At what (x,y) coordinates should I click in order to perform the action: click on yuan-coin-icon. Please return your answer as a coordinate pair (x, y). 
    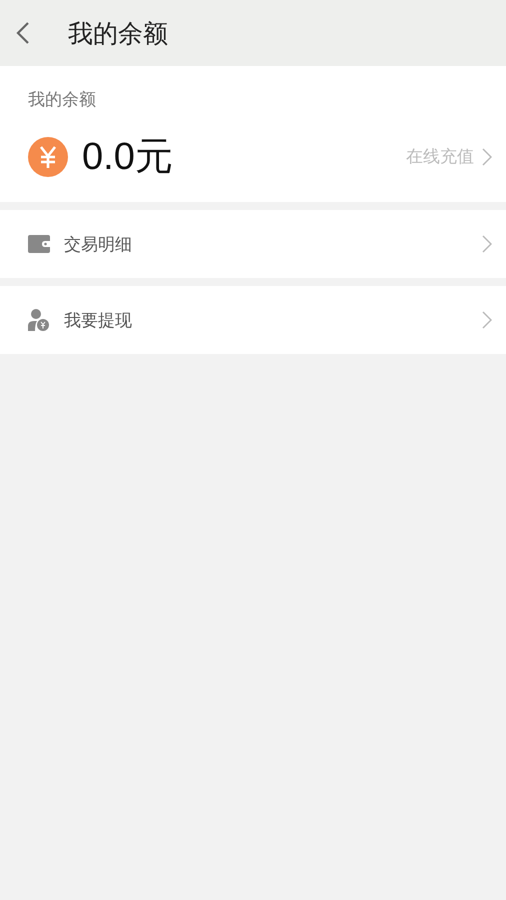
    Looking at the image, I should click on (48, 156).